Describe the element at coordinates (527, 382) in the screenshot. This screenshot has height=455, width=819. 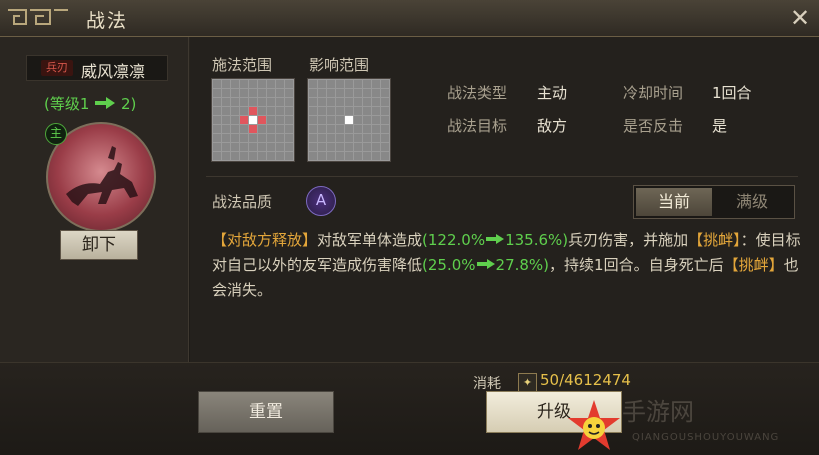
I see `tactic-point-icon: ✦` at that location.